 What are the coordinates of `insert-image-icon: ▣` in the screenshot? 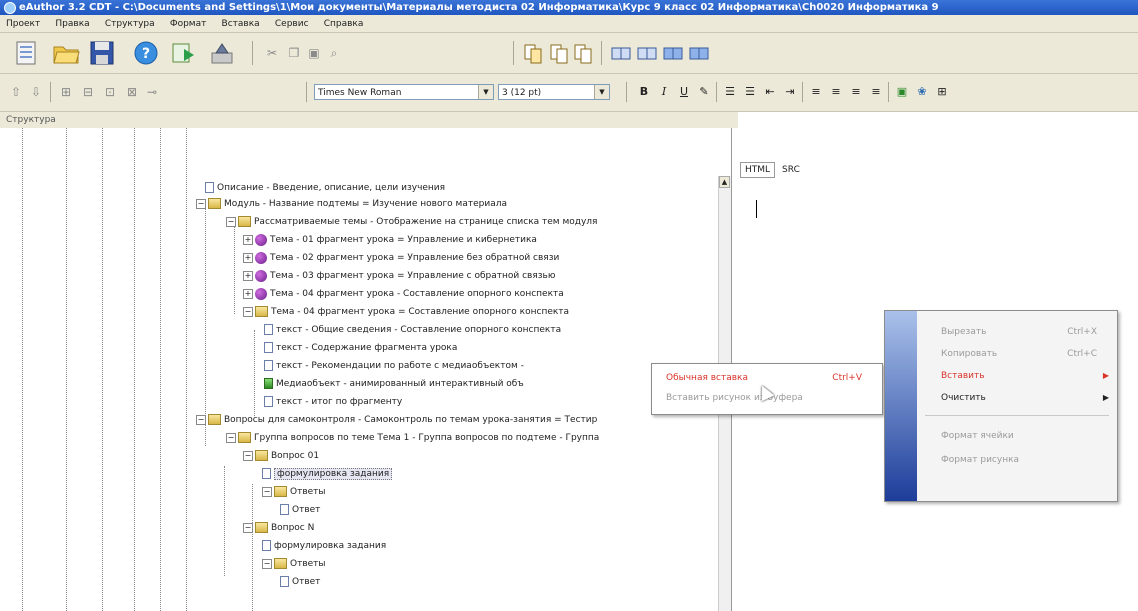 It's located at (902, 92).